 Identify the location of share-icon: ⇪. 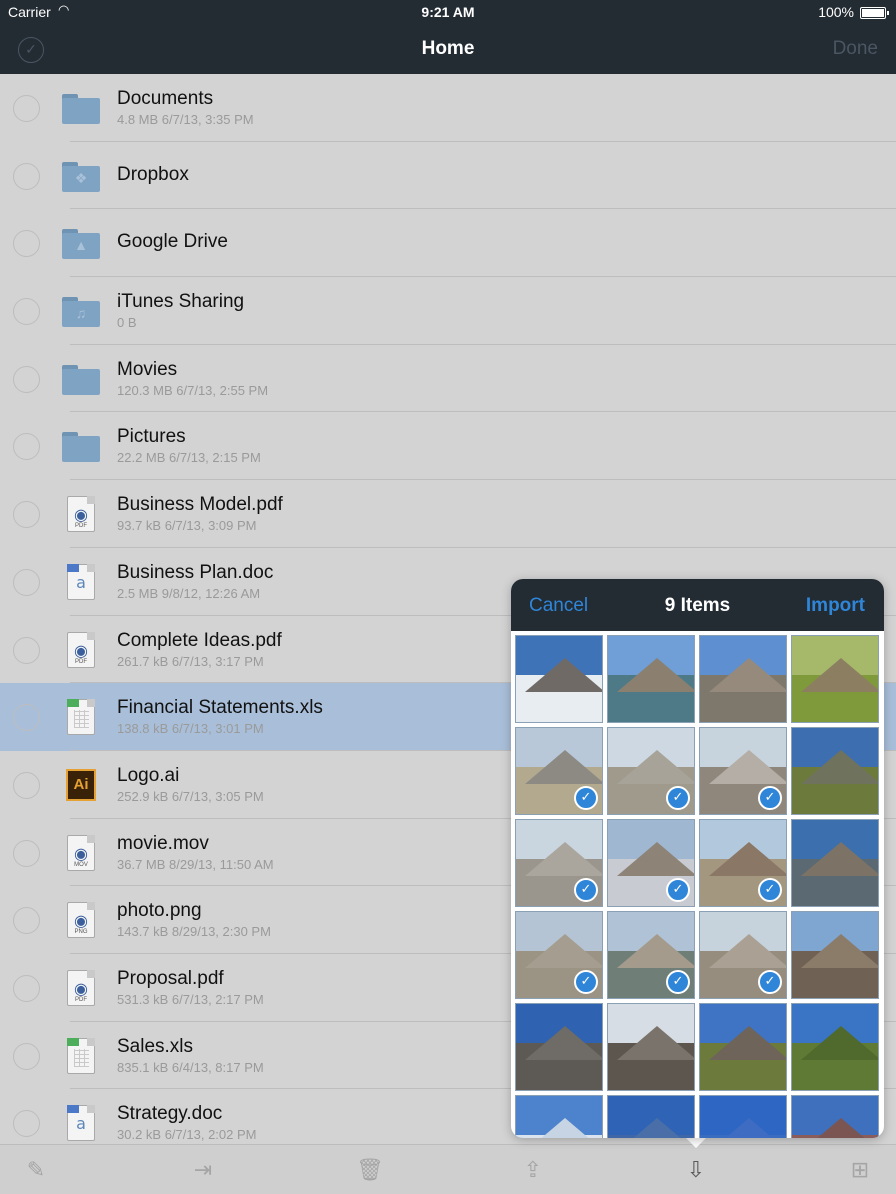
(533, 1171).